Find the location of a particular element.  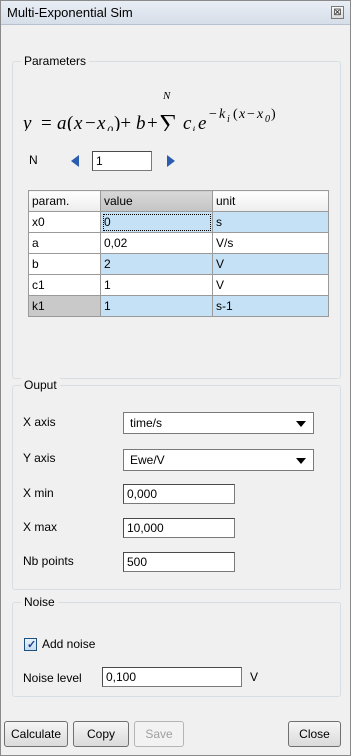

unit-cell: V/s is located at coordinates (270, 243).